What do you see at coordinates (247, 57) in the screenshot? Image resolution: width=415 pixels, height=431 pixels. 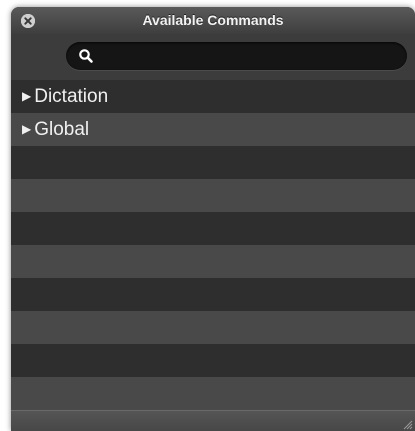 I see `search-input` at bounding box center [247, 57].